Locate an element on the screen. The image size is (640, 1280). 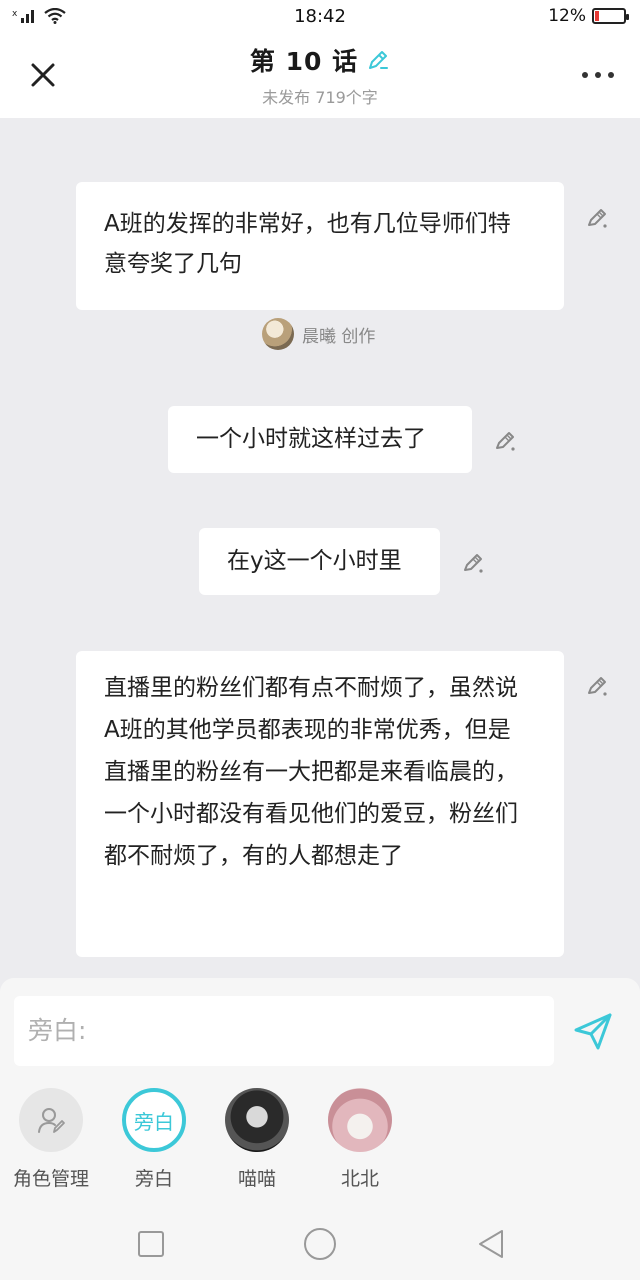
recent-apps-icon is located at coordinates (151, 1244).